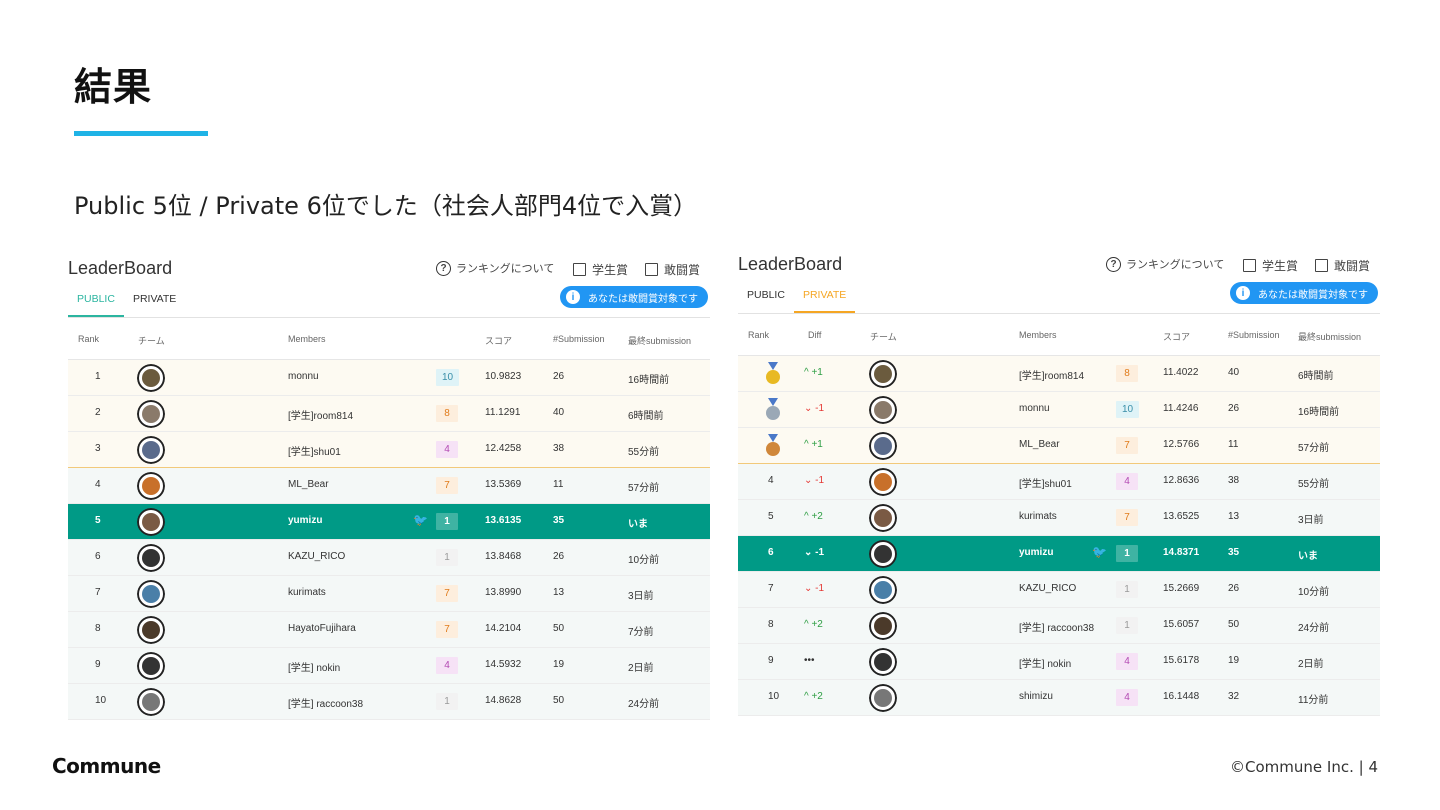 This screenshot has height=810, width=1440. What do you see at coordinates (389, 702) in the screenshot?
I see `table-row: 10 [学生] raccoon38 1 14.8628 50 24分前` at bounding box center [389, 702].